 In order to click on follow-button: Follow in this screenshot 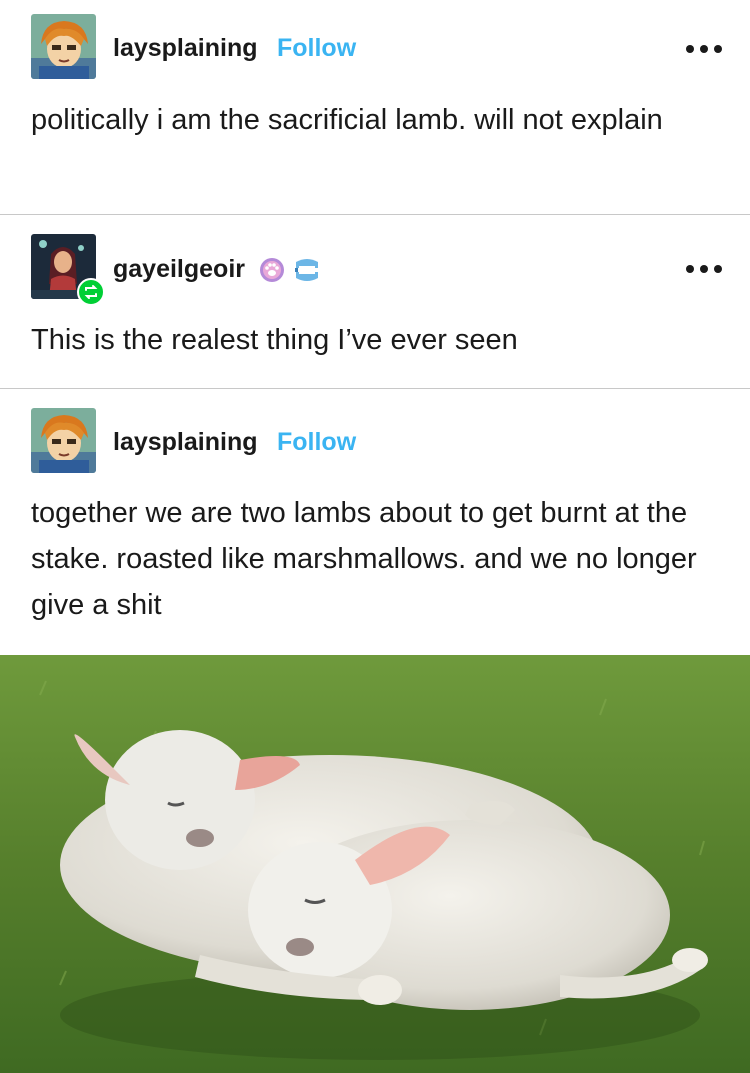, I will do `click(316, 442)`.